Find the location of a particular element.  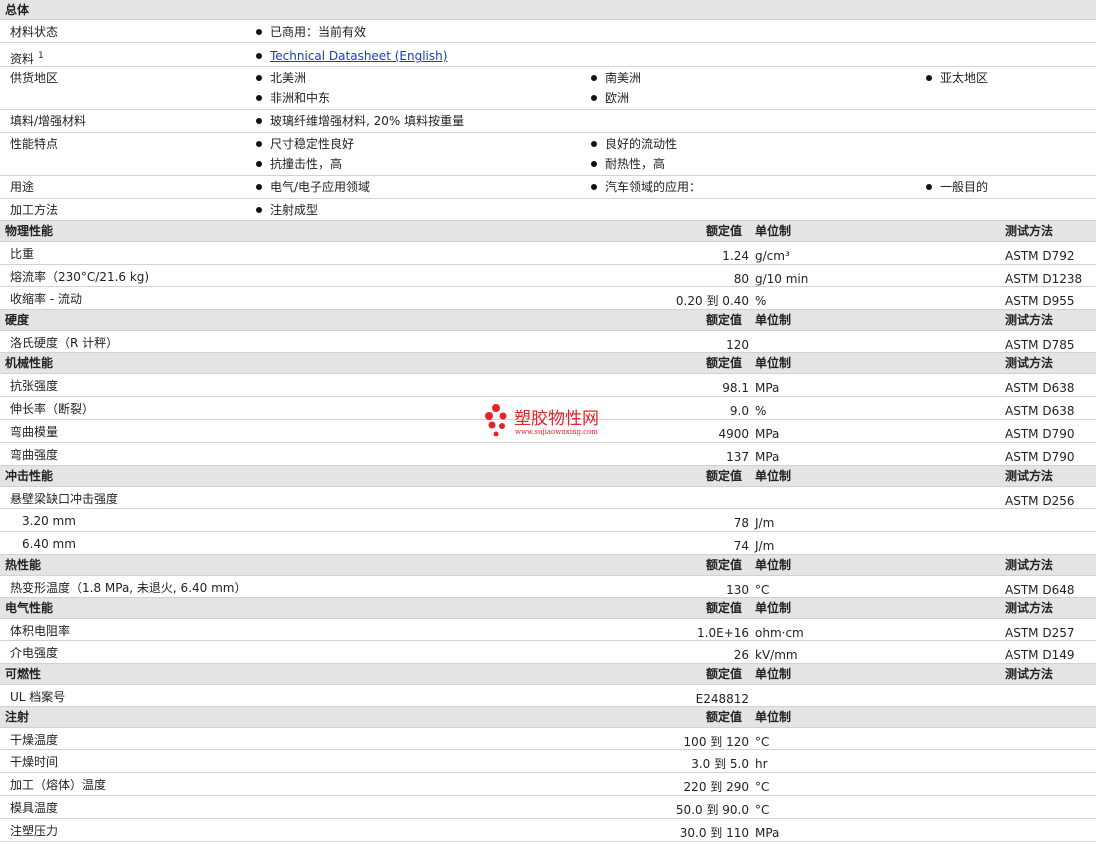

property-name: 比重 is located at coordinates (22, 254).